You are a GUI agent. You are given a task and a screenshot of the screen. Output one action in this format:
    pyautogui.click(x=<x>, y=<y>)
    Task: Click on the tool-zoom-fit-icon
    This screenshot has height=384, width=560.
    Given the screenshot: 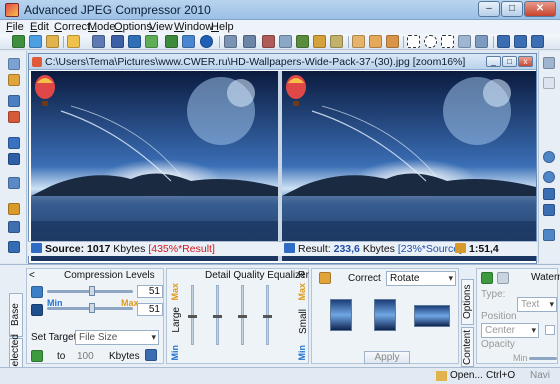 What is the action you would take?
    pyautogui.click(x=14, y=64)
    